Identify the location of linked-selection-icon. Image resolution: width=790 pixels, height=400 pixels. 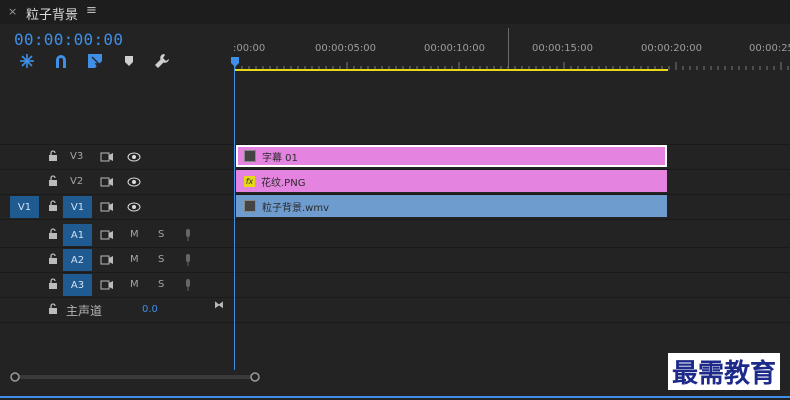
(61, 61).